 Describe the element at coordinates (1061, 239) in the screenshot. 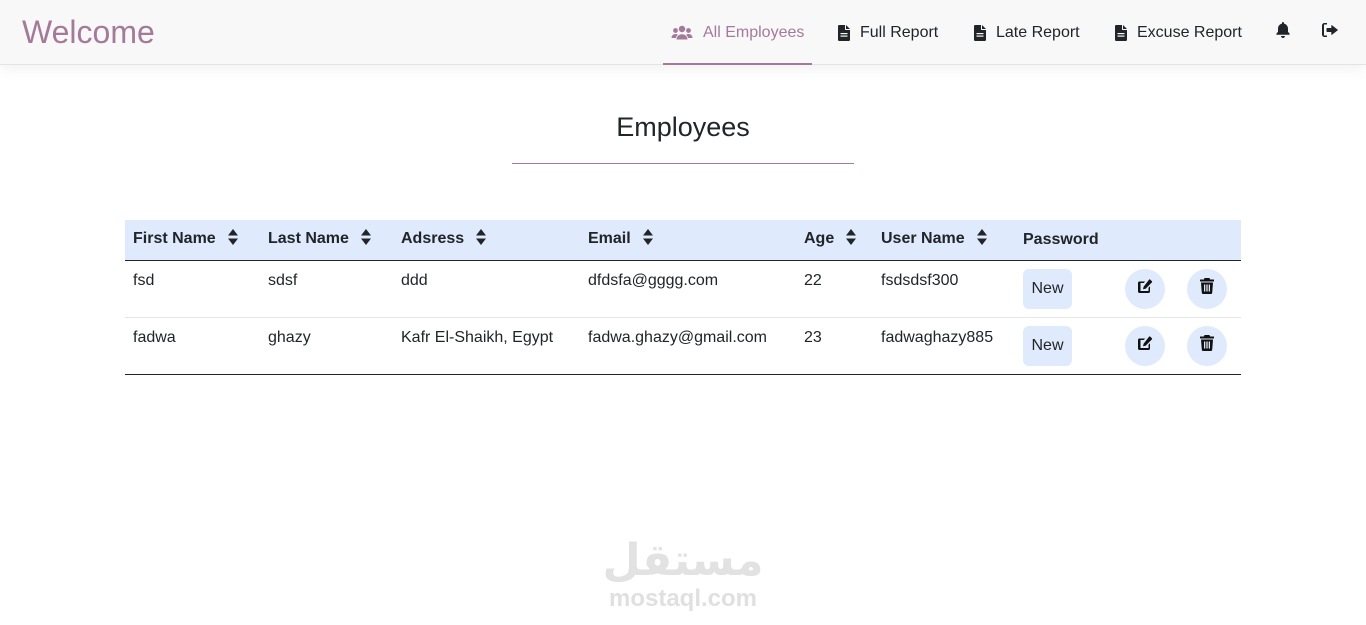

I see `column-header: Password` at that location.